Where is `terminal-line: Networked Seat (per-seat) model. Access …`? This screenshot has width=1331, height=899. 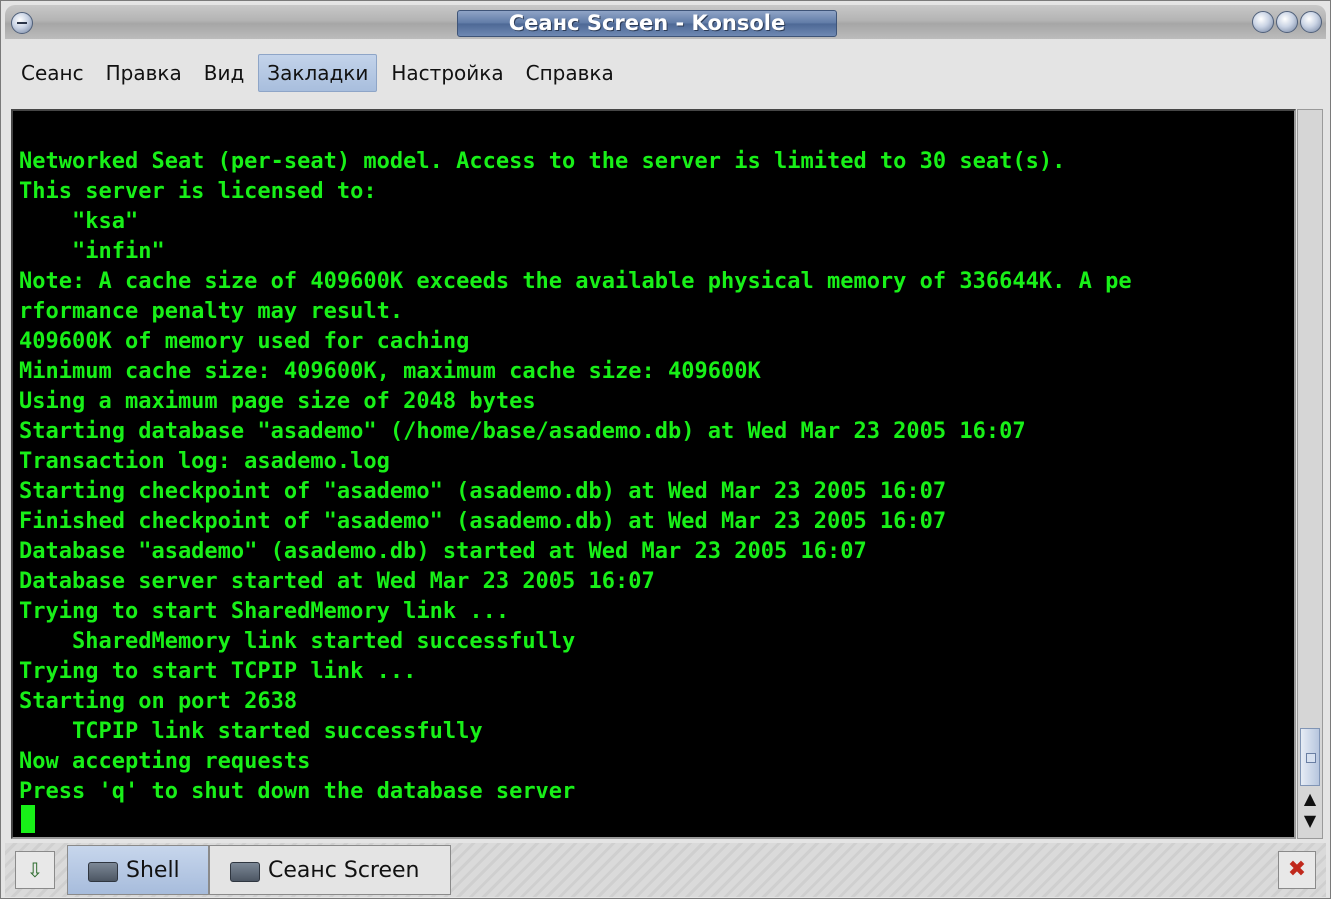
terminal-line: Networked Seat (per-seat) model. Access … is located at coordinates (542, 161).